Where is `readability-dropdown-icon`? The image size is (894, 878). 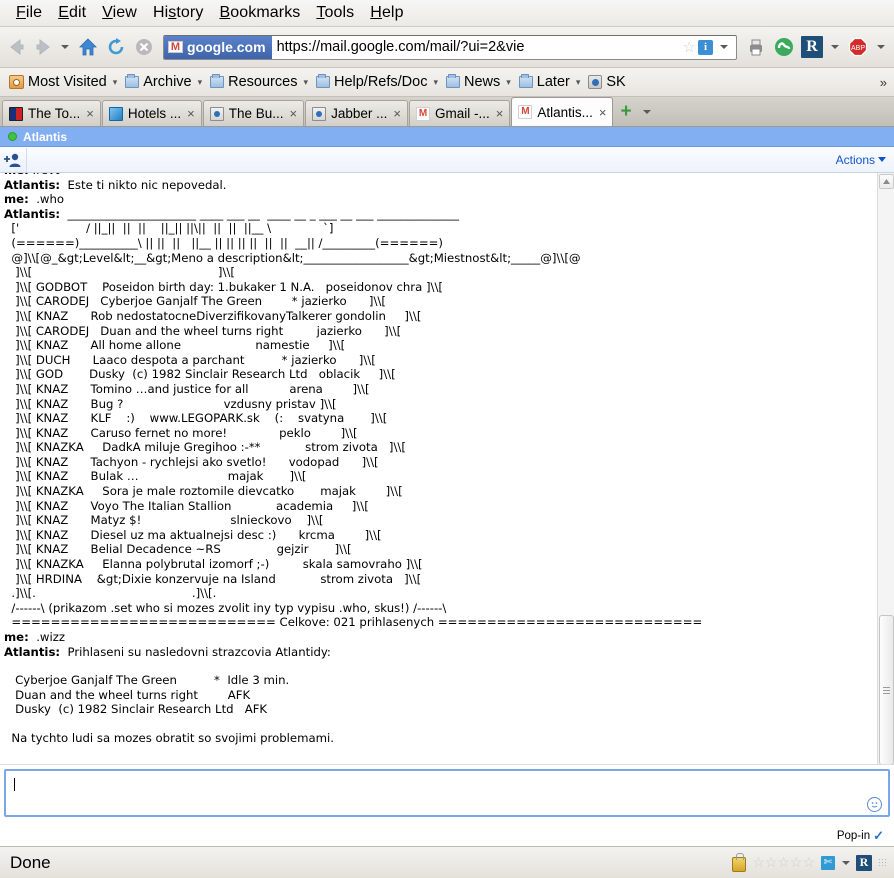
readability-dropdown-icon is located at coordinates (835, 47).